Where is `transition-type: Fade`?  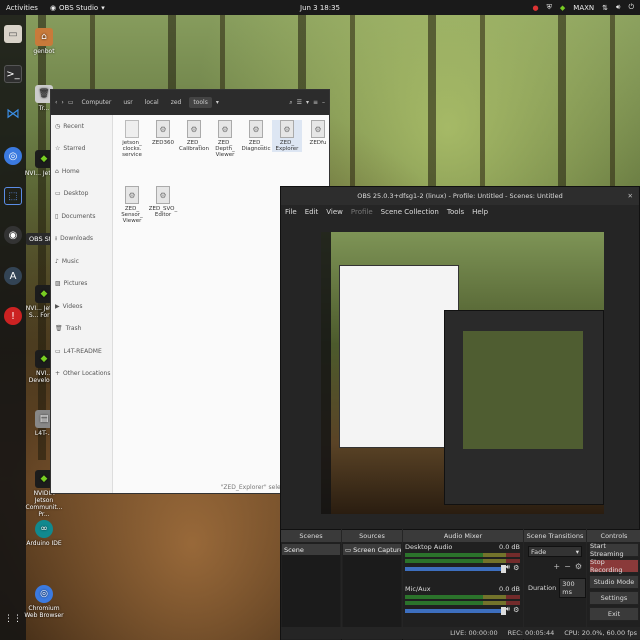
transition-type: Fade is located at coordinates (539, 551).